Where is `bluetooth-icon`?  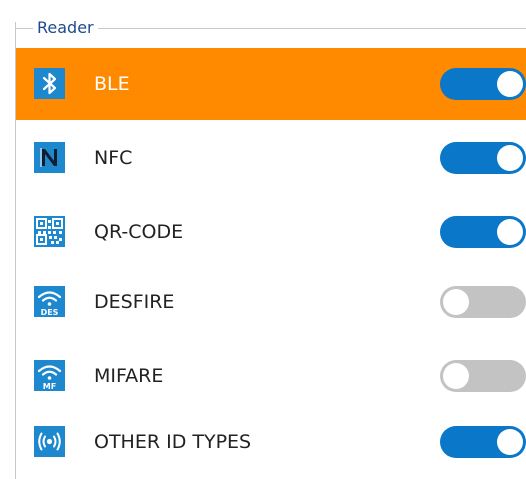
bluetooth-icon is located at coordinates (49, 83).